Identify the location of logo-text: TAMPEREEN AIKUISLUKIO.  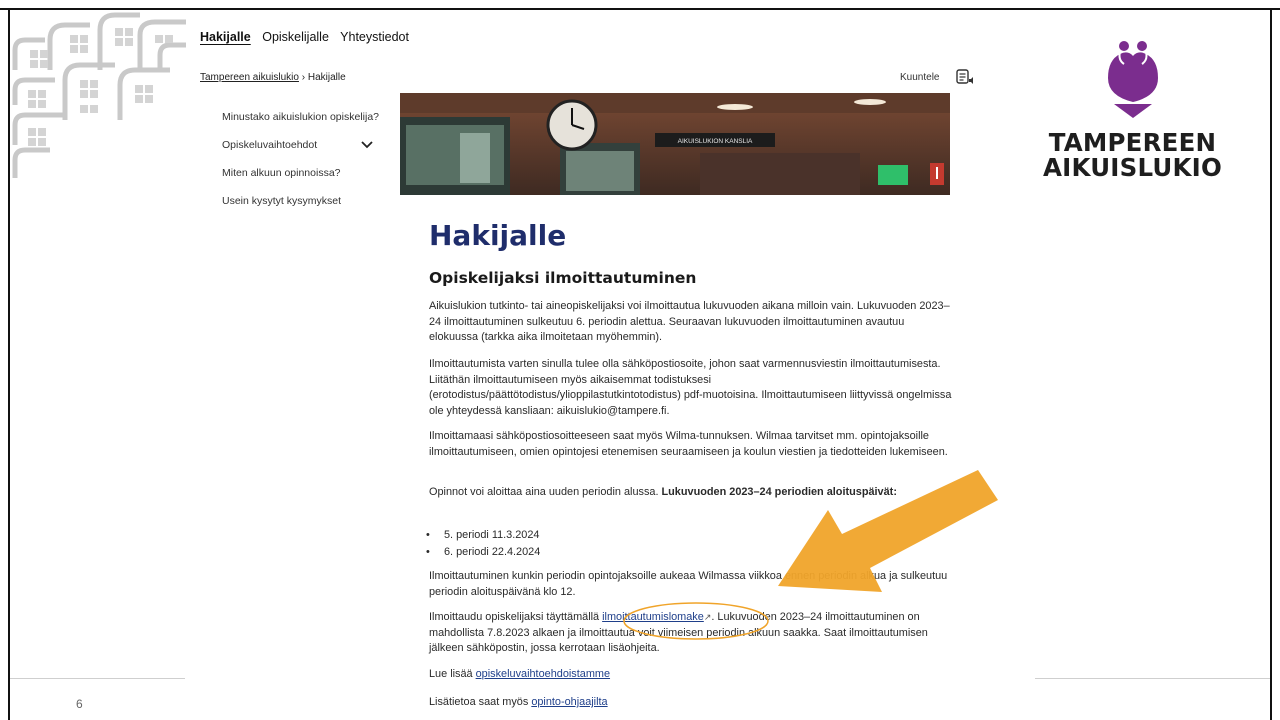
(1132, 155).